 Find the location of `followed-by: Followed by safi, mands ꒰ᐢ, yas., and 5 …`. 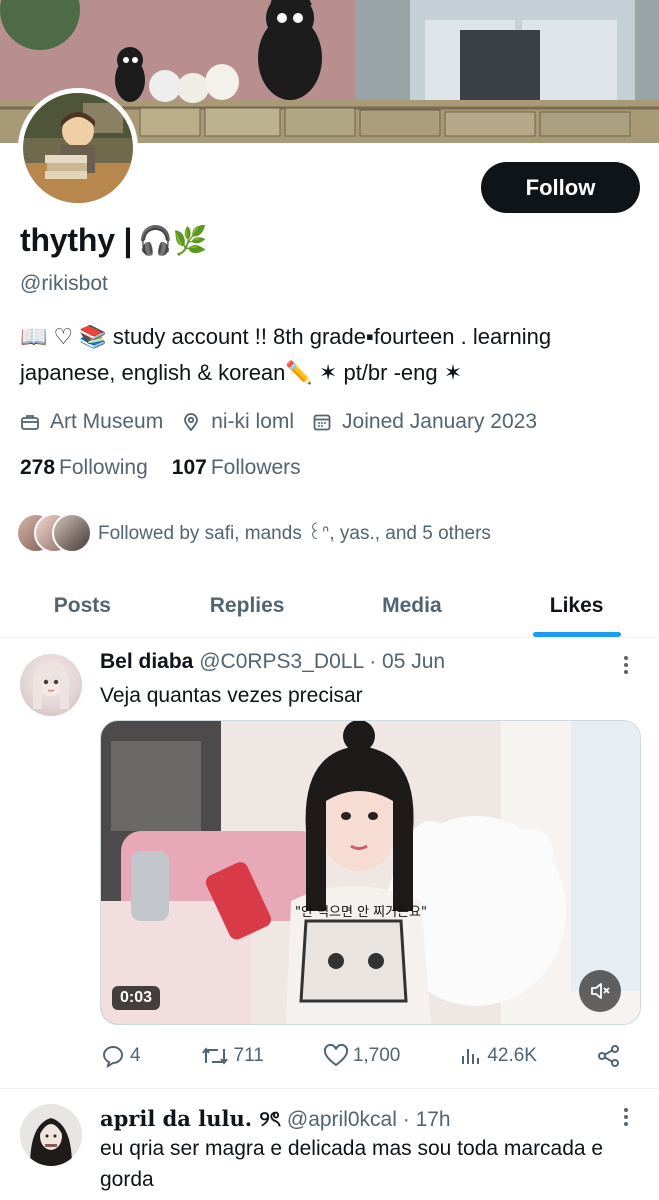

followed-by: Followed by safi, mands ꒰ᐢ, yas., and 5 … is located at coordinates (253, 532).